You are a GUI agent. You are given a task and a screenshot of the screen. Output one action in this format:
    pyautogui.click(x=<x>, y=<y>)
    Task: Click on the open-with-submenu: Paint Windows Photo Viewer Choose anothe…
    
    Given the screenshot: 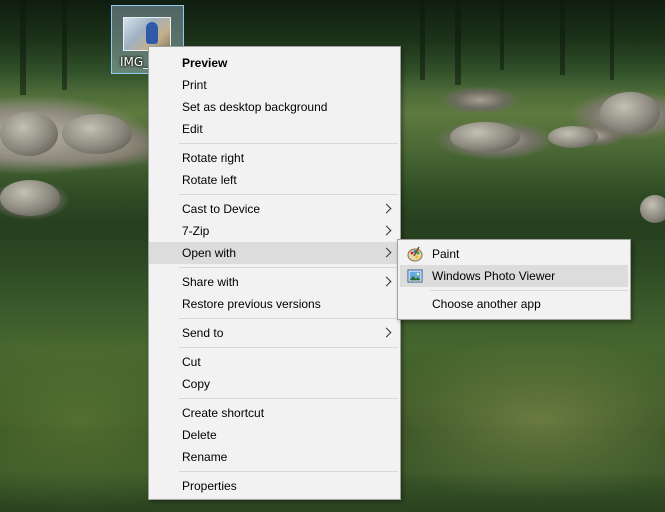 What is the action you would take?
    pyautogui.click(x=514, y=279)
    